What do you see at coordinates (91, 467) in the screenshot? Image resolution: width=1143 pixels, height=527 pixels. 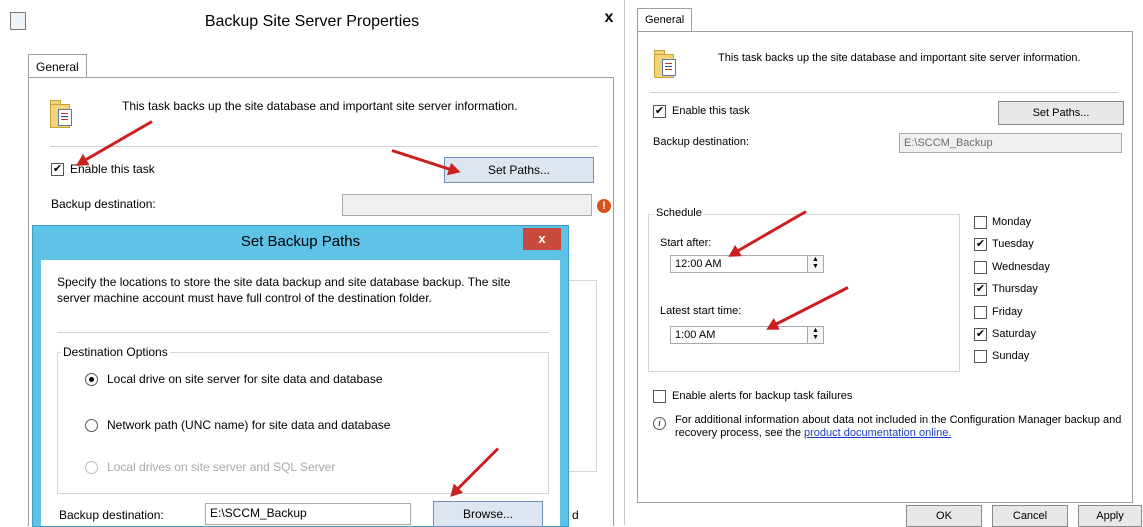 I see `radio-local-drives-sql` at bounding box center [91, 467].